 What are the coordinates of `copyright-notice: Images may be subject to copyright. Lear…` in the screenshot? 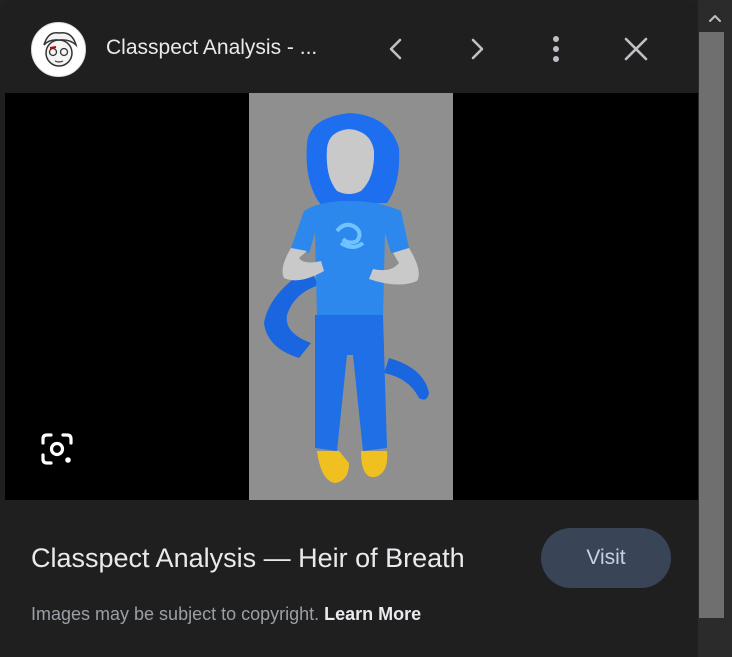 It's located at (226, 614).